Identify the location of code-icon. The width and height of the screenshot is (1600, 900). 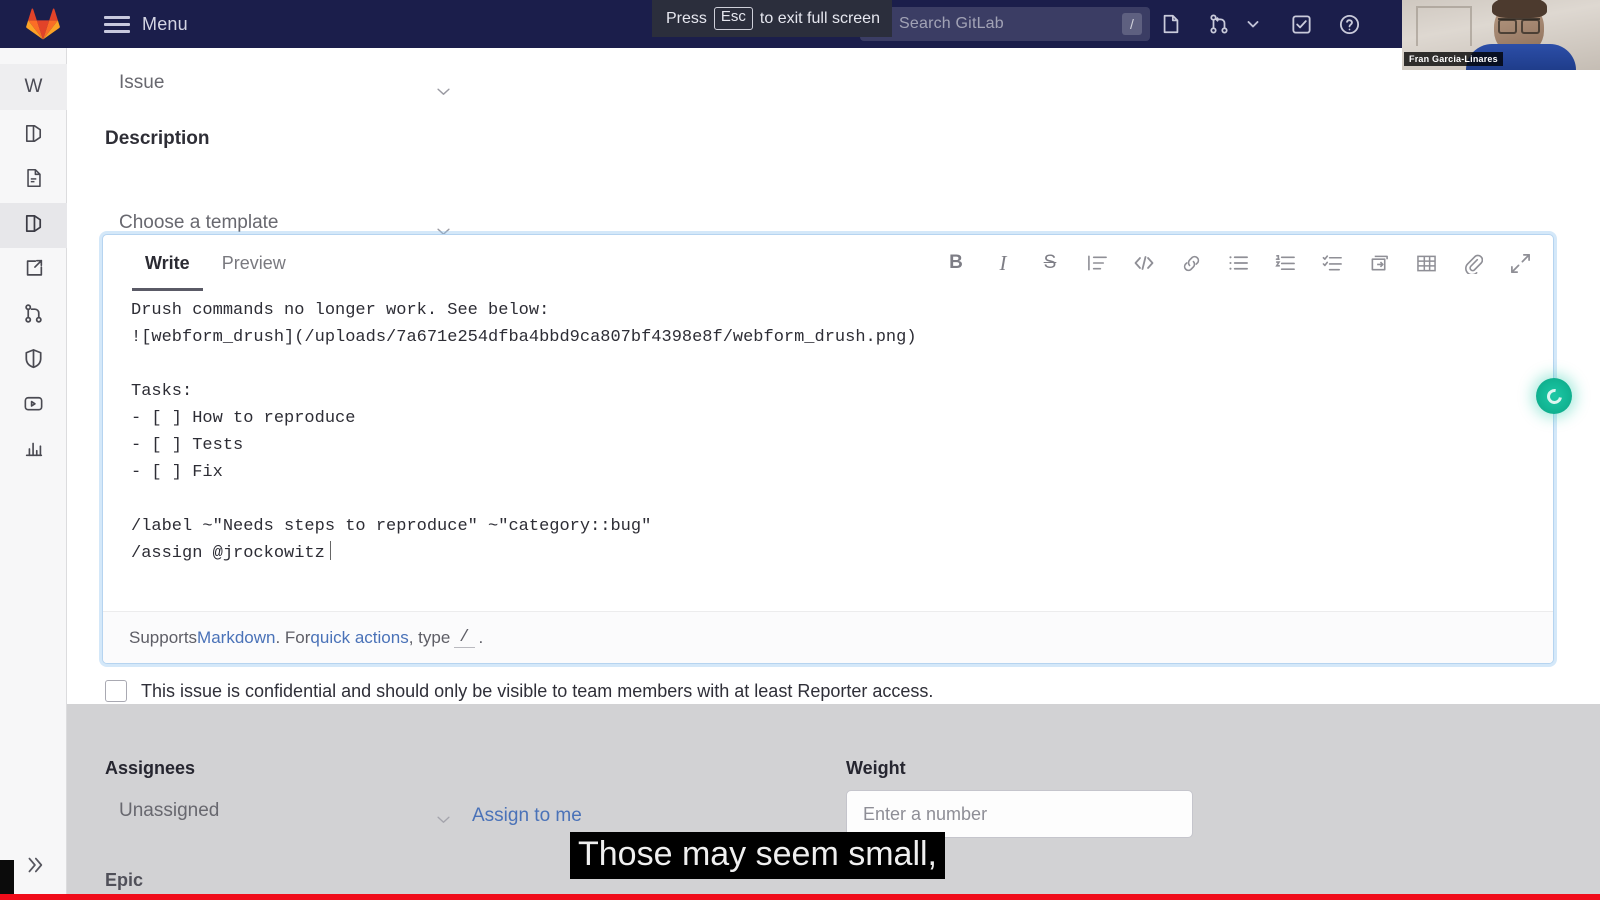
(1144, 263).